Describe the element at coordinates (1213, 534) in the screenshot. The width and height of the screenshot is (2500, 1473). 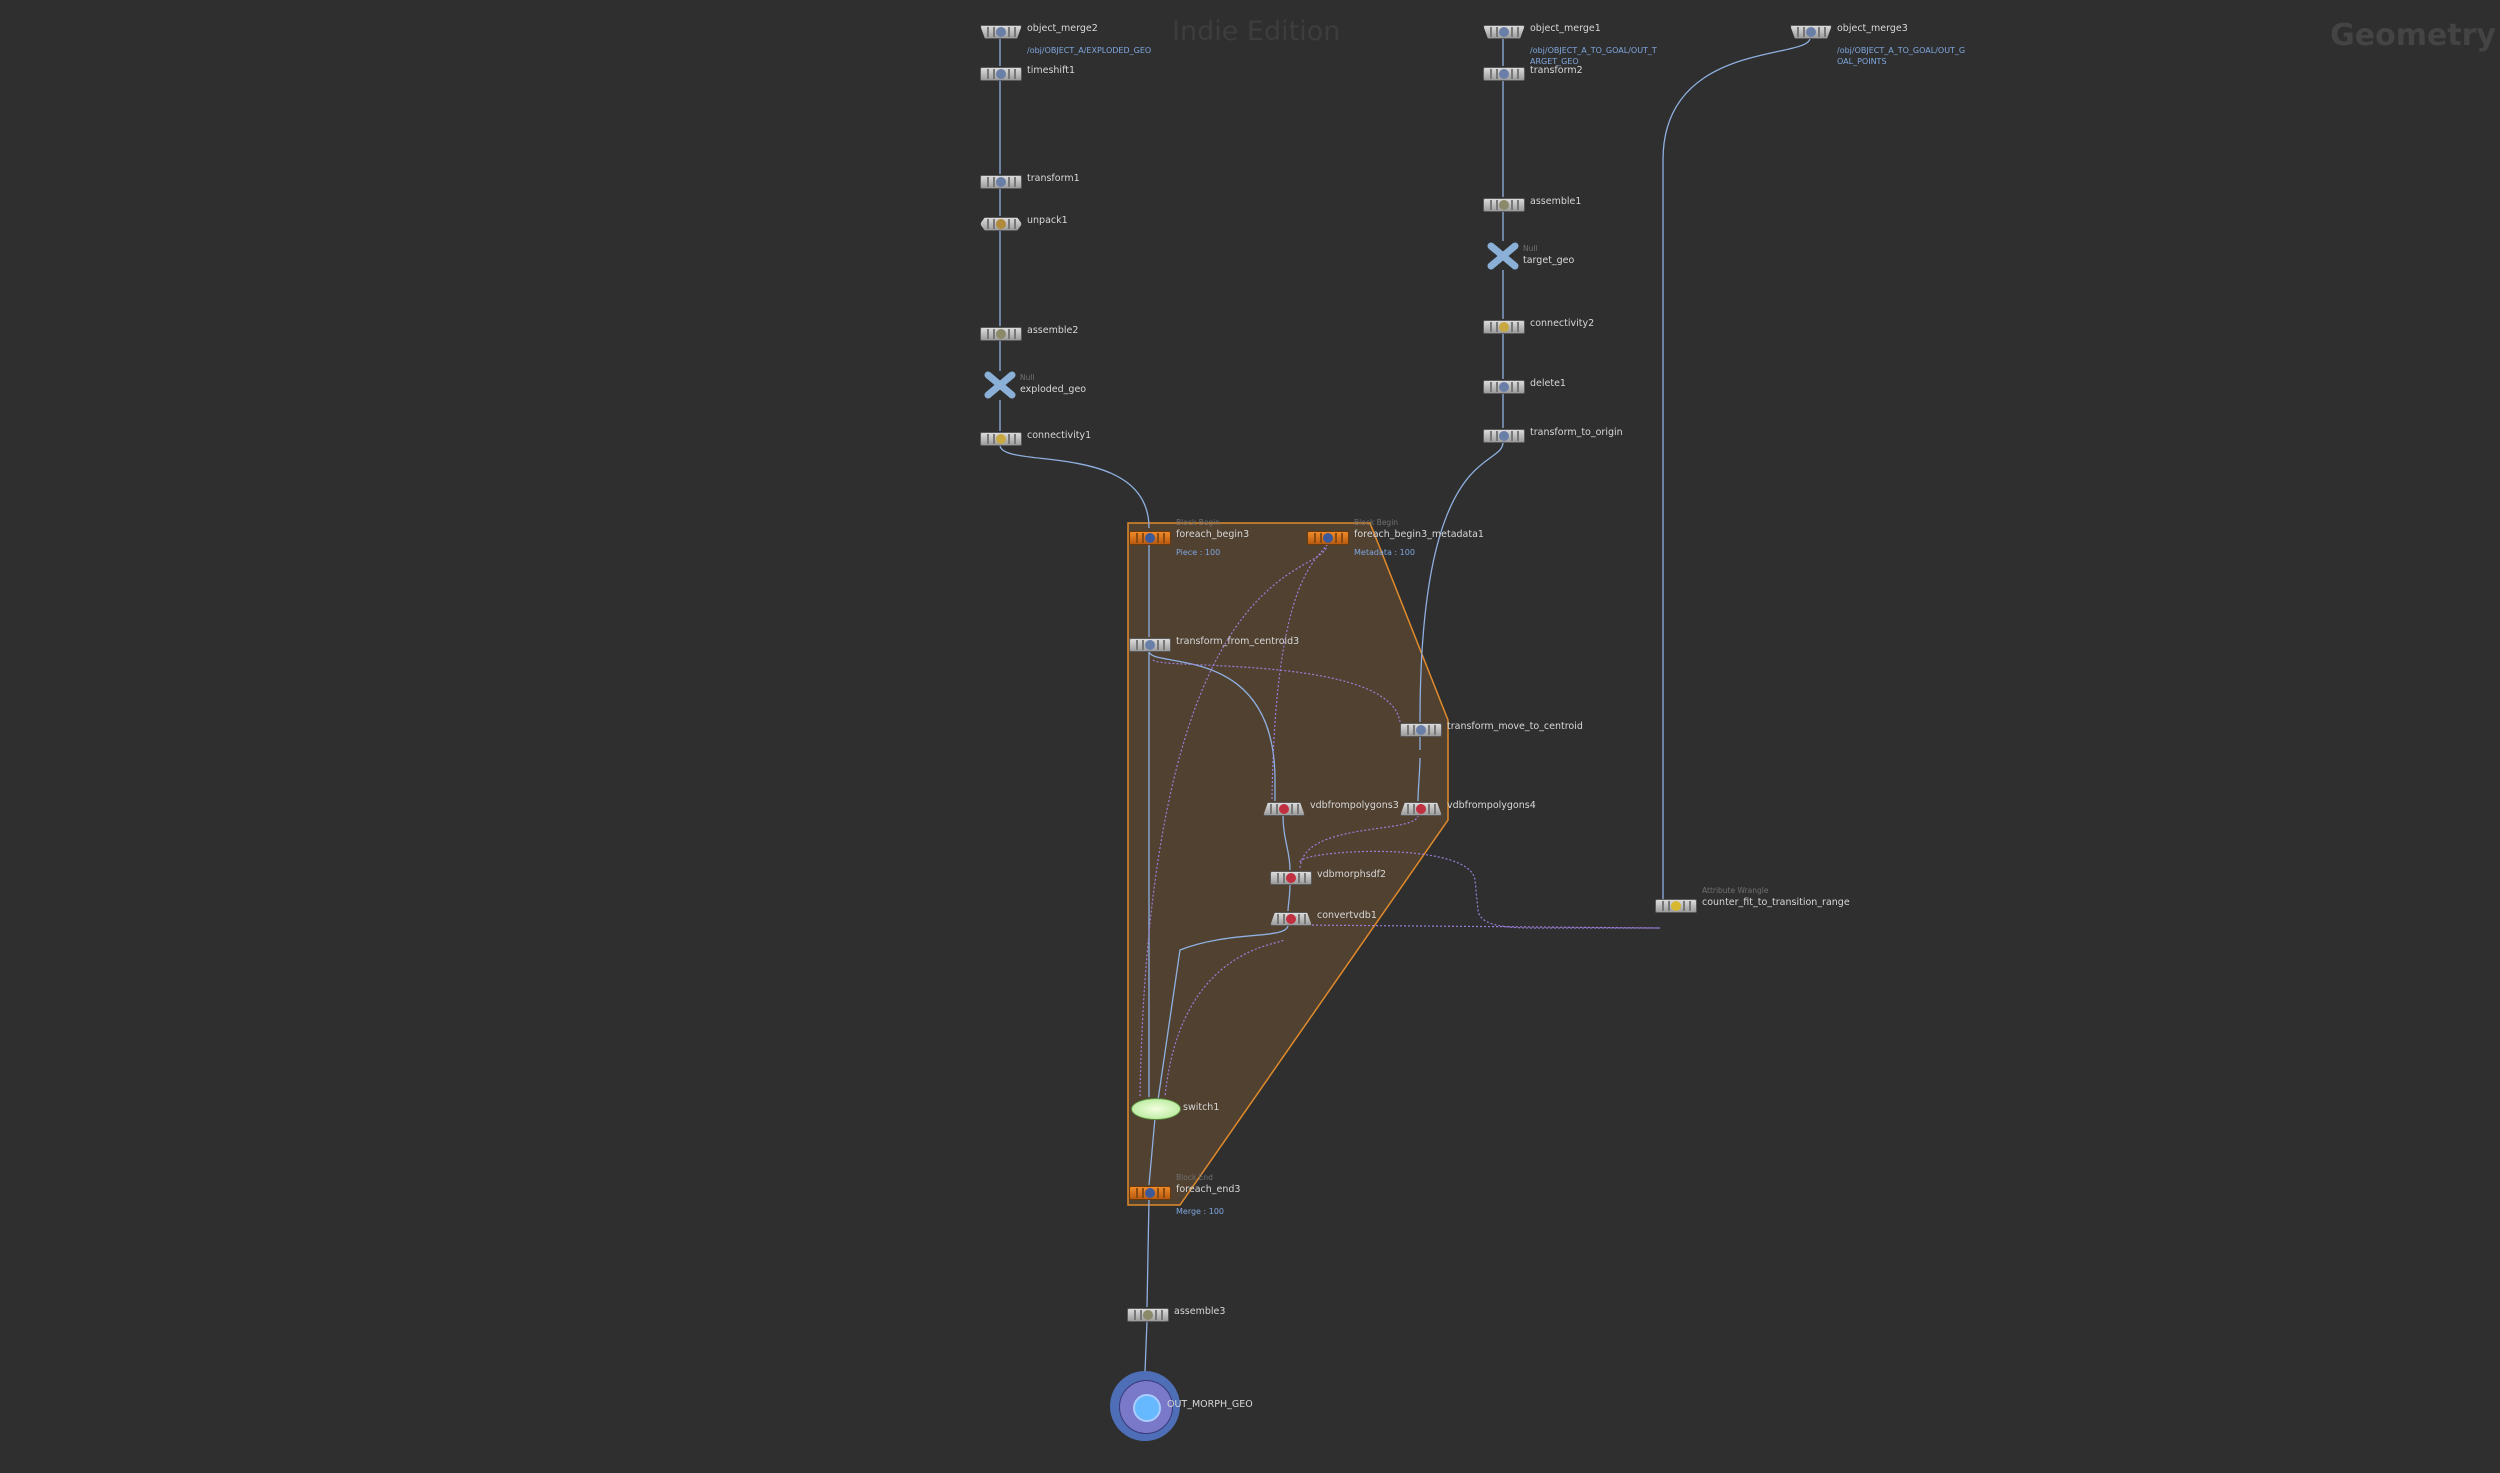
I see `node-name: foreach_begin3` at that location.